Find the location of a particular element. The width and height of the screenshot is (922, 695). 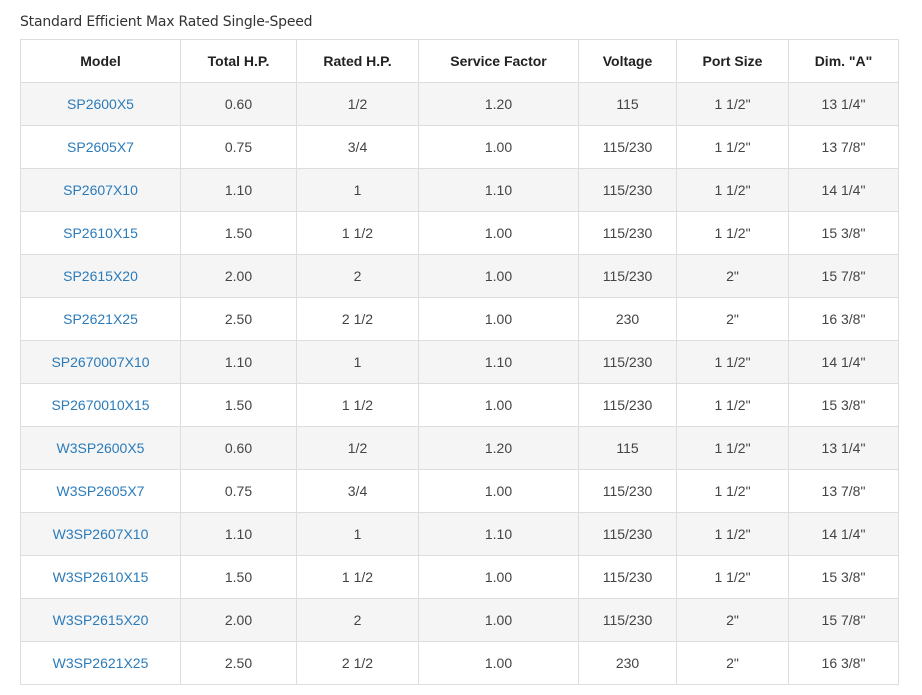

header-service-factor: Service Factor is located at coordinates (498, 61).